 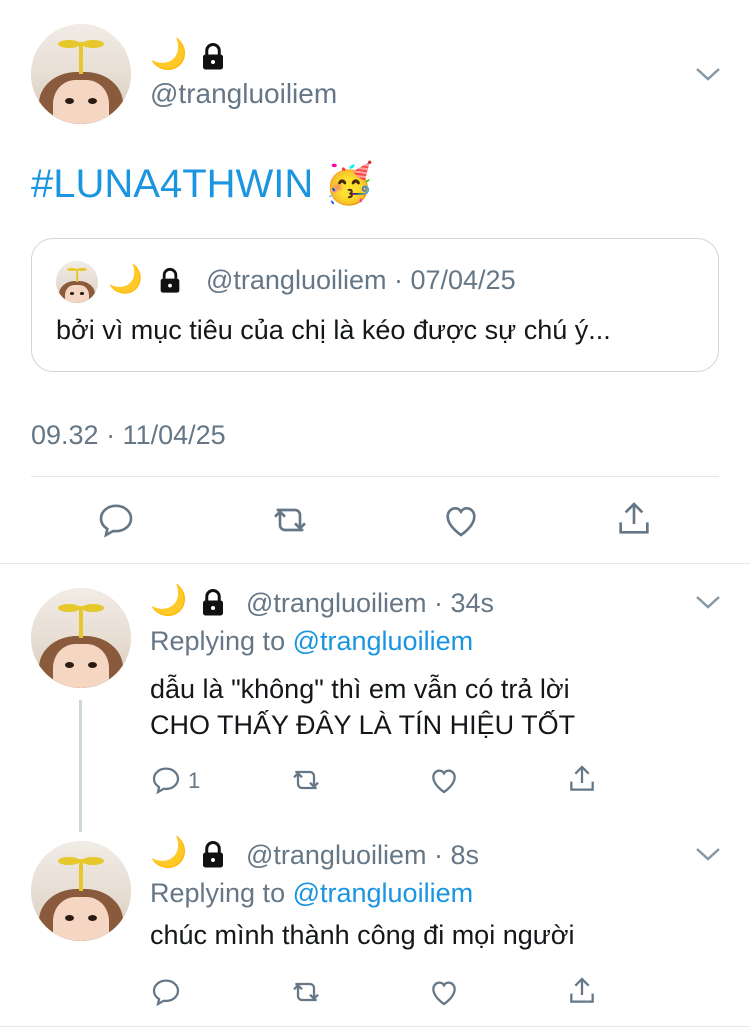 I want to click on reply-age: · 8s, so click(x=457, y=855).